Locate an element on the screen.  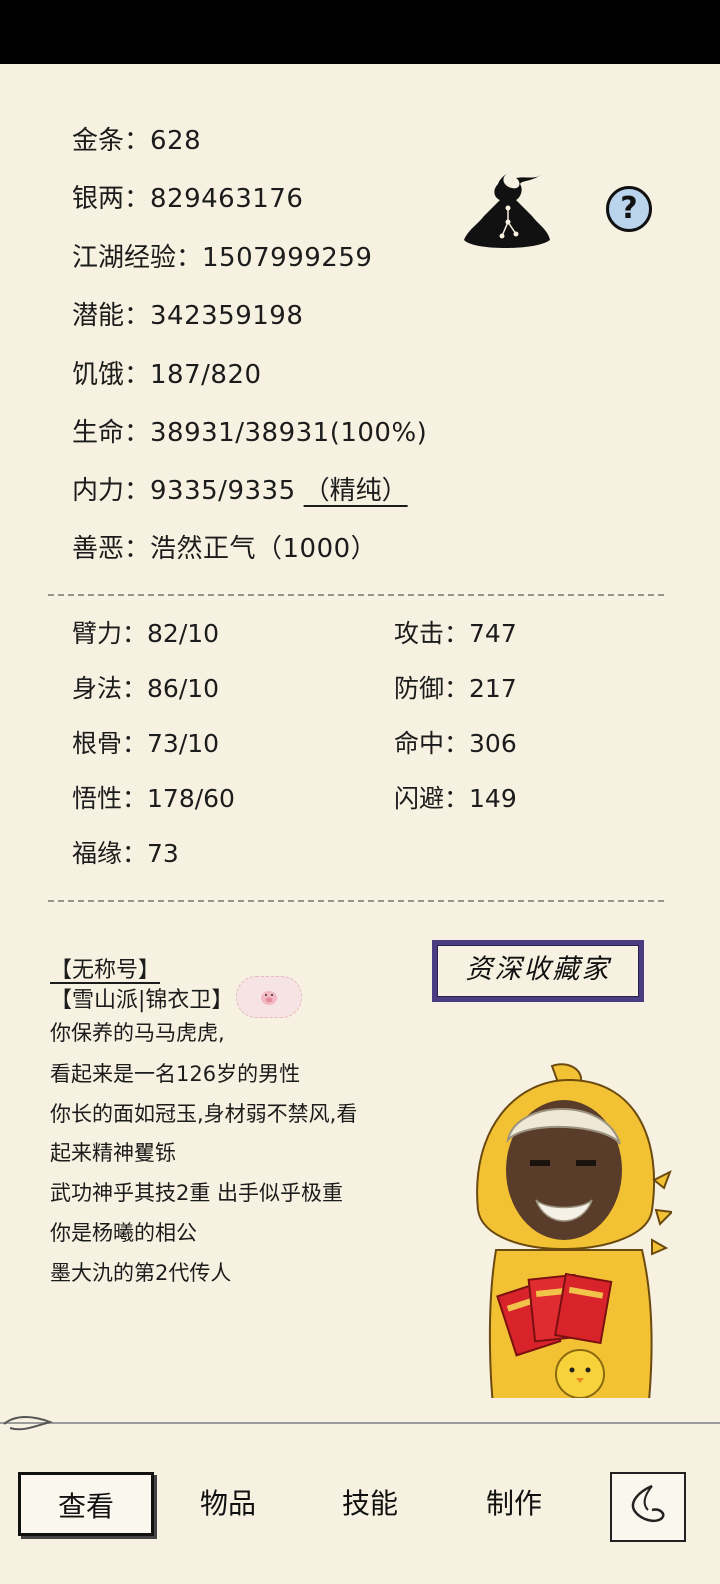
attr-constitution: 根骨：73/10 is located at coordinates (145, 744).